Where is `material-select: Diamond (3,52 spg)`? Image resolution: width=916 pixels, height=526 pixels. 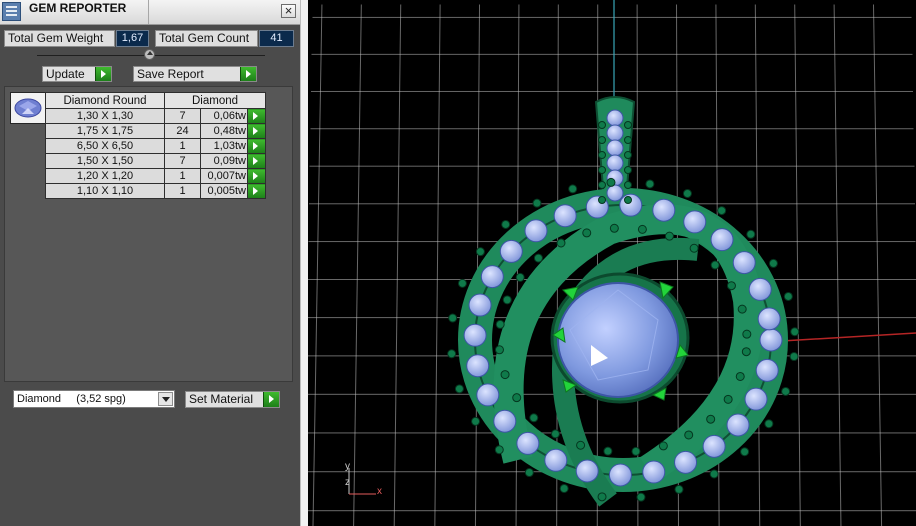
material-select: Diamond (3,52 spg) is located at coordinates (94, 399).